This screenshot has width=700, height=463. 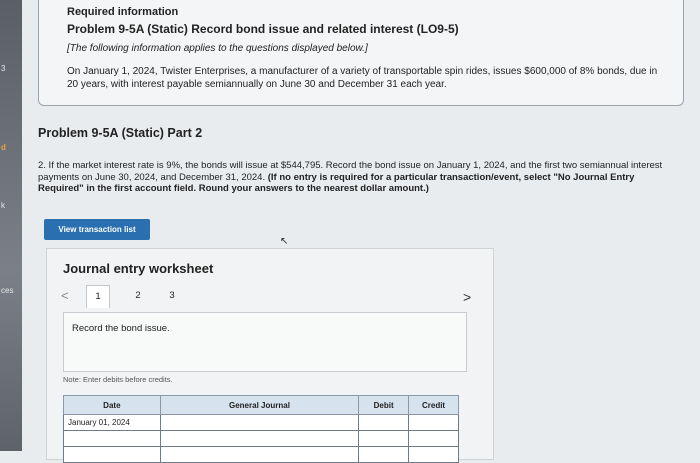 I want to click on browser-side-strip: 3 d k ces, so click(x=11, y=225).